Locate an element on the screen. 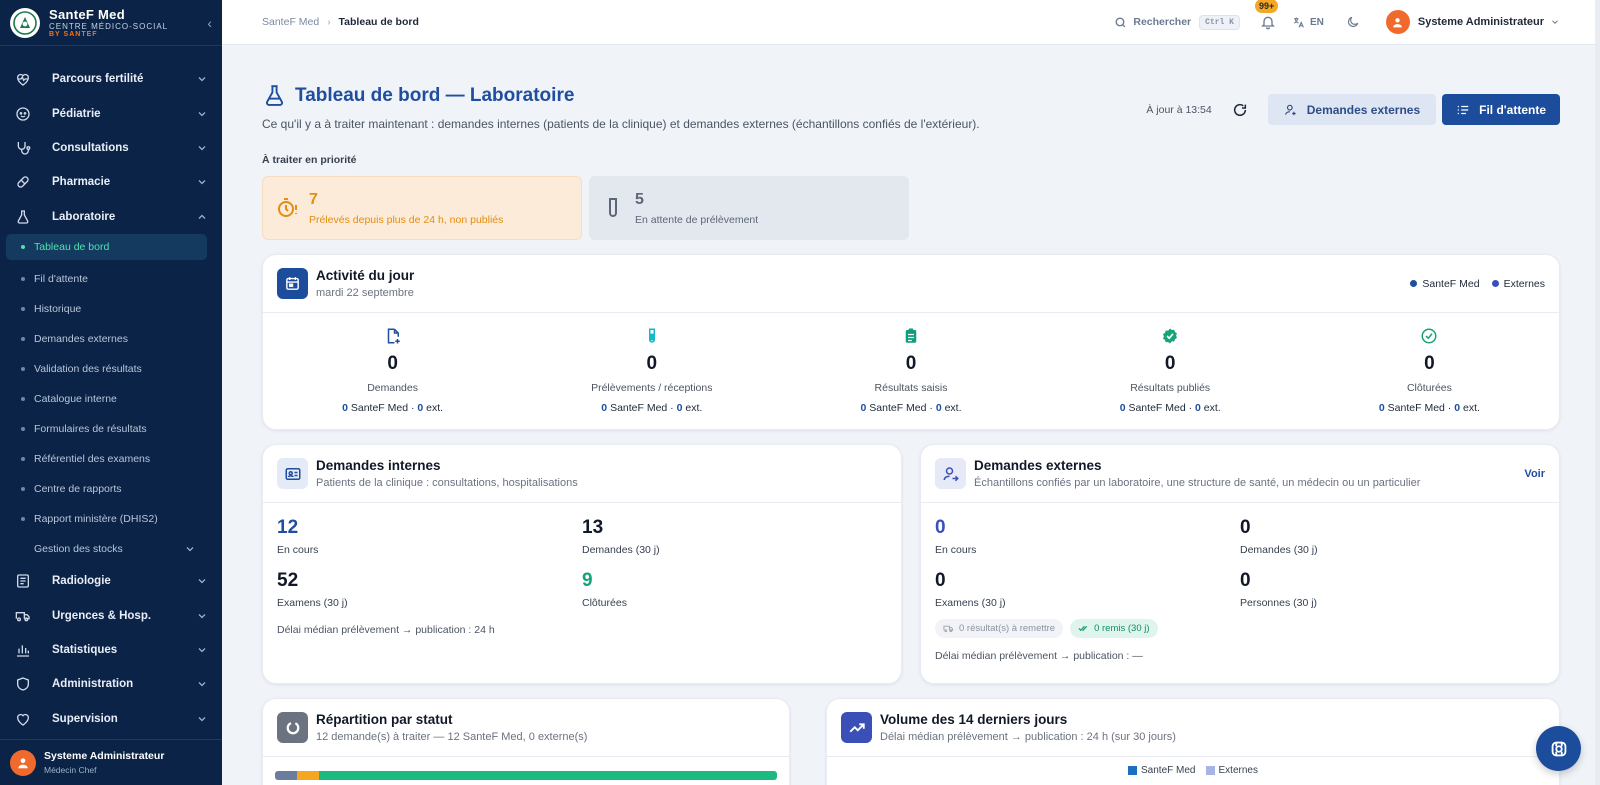 The width and height of the screenshot is (1600, 785). sub-label: Fil d'attente is located at coordinates (61, 278).